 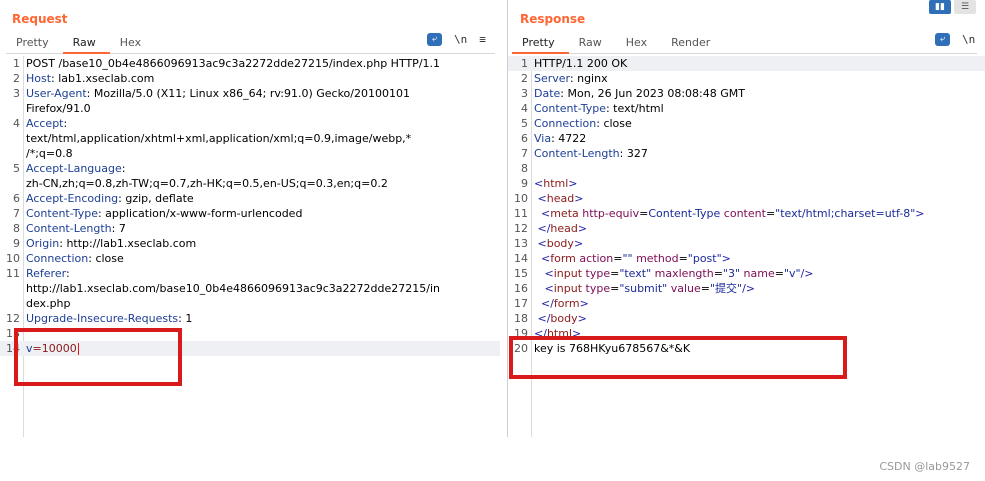 What do you see at coordinates (75, 168) in the screenshot?
I see `line-content: Accept-Language:` at bounding box center [75, 168].